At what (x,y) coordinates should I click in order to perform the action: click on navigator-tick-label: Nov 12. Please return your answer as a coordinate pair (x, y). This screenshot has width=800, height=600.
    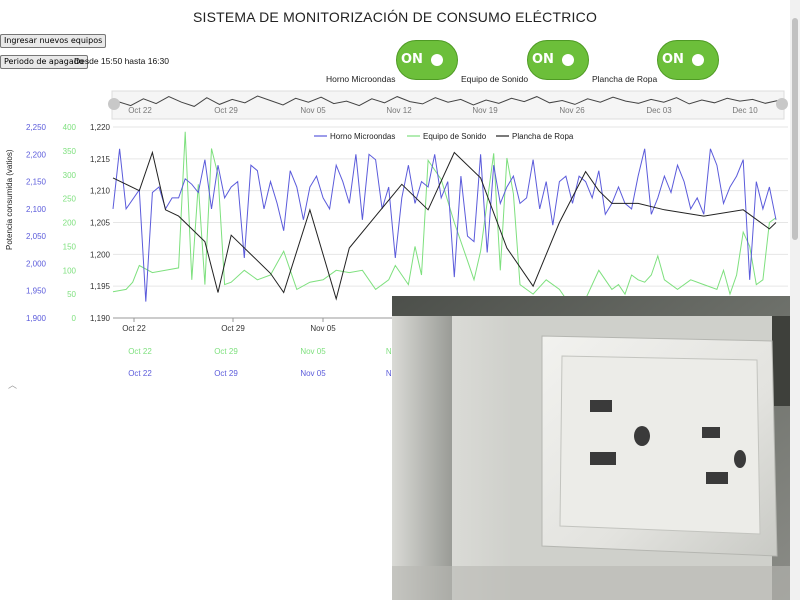
    Looking at the image, I should click on (399, 110).